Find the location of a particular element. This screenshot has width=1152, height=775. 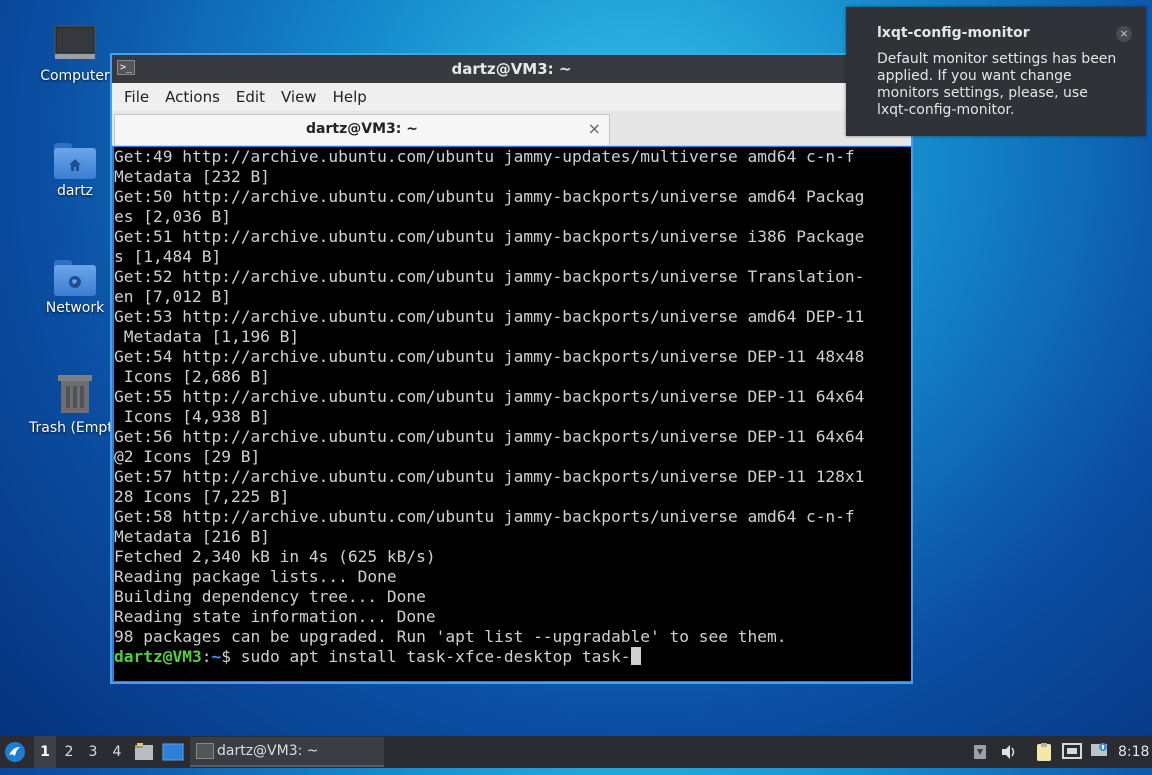

tab-close-icon: × is located at coordinates (594, 128).